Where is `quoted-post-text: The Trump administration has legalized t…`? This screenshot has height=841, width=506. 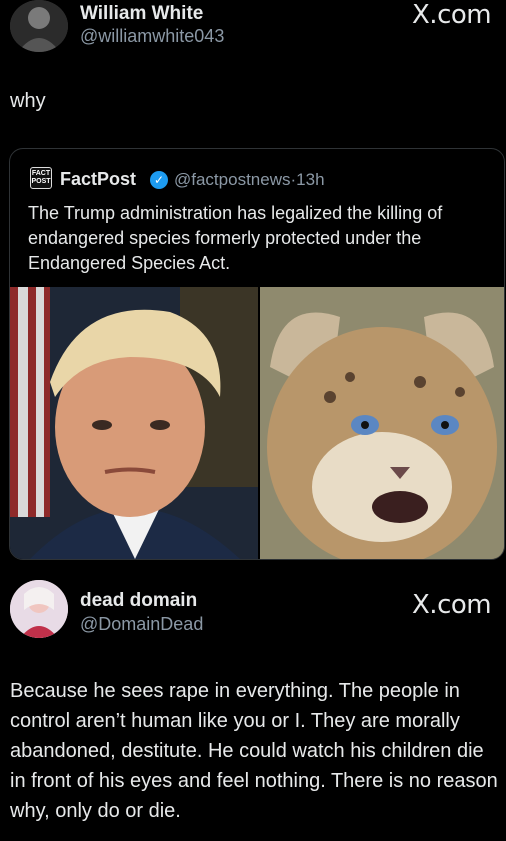
quoted-post-text: The Trump administration has legalized t… is located at coordinates (235, 238).